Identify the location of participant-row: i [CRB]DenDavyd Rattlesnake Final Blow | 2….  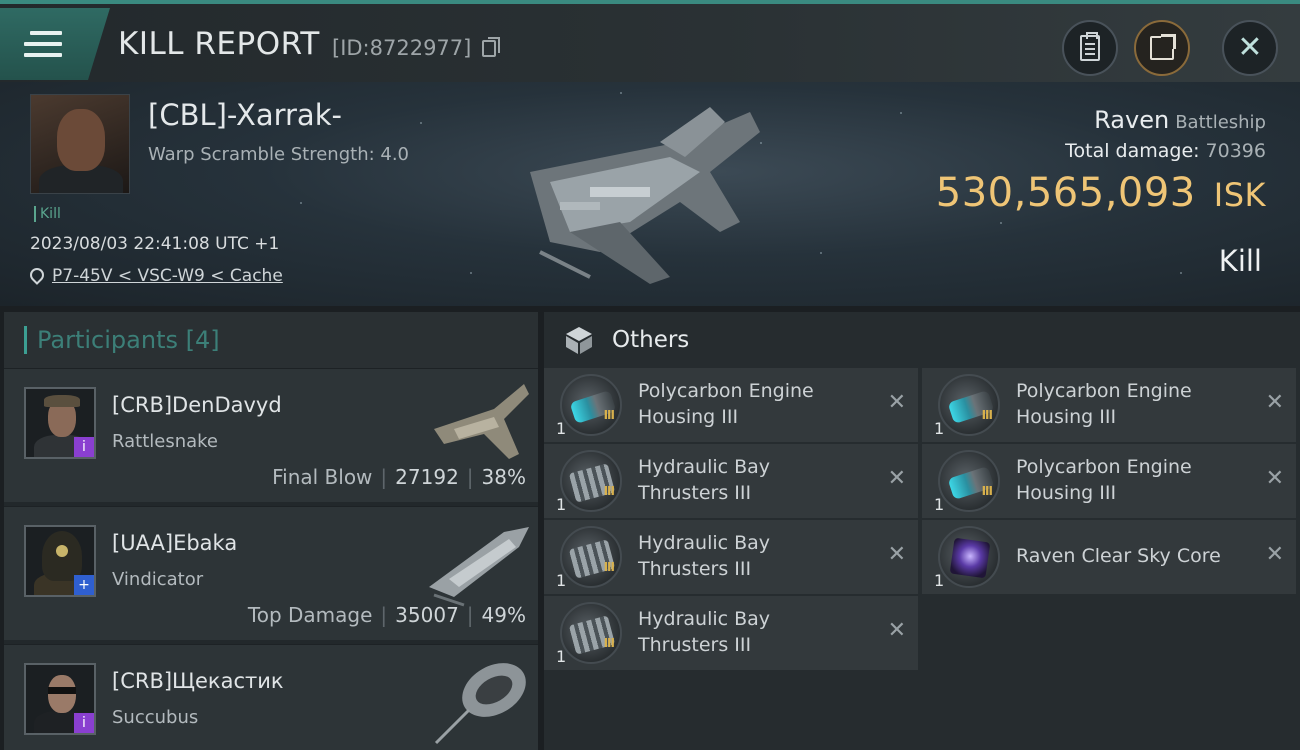
(271, 435).